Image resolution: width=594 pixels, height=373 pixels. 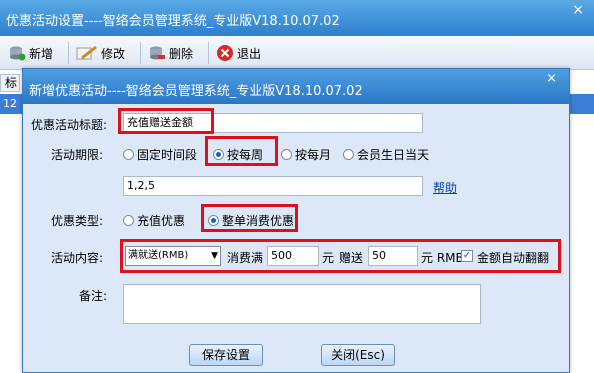 I want to click on exit-button-label: 退出, so click(x=249, y=53).